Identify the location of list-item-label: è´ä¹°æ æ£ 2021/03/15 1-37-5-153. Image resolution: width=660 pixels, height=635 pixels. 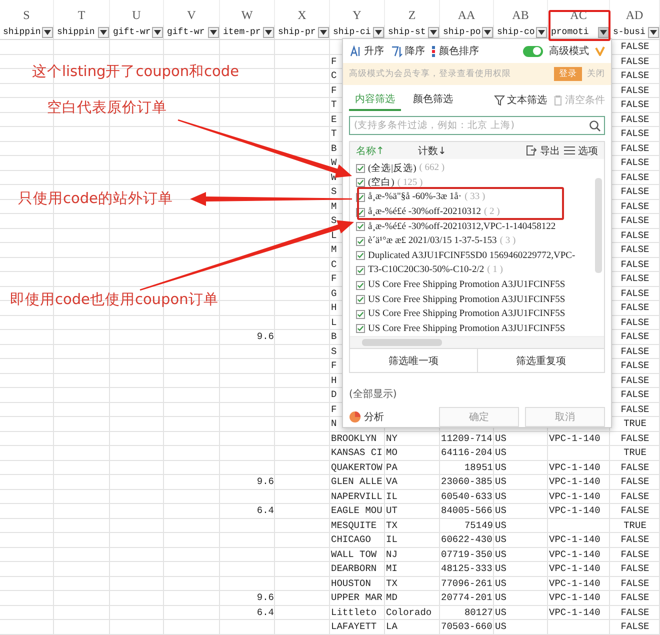
(432, 241).